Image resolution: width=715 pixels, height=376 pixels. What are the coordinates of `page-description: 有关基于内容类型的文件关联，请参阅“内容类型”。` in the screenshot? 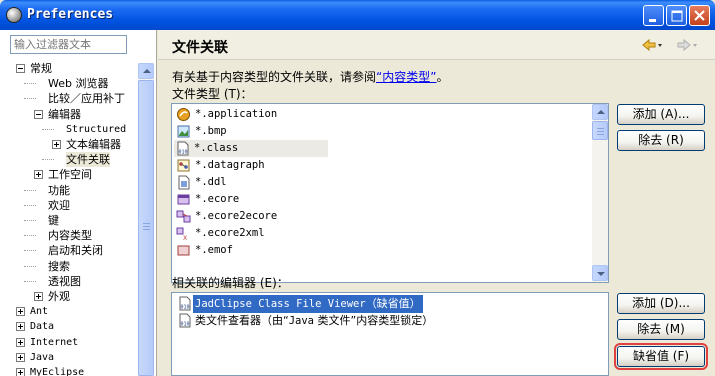 It's located at (310, 76).